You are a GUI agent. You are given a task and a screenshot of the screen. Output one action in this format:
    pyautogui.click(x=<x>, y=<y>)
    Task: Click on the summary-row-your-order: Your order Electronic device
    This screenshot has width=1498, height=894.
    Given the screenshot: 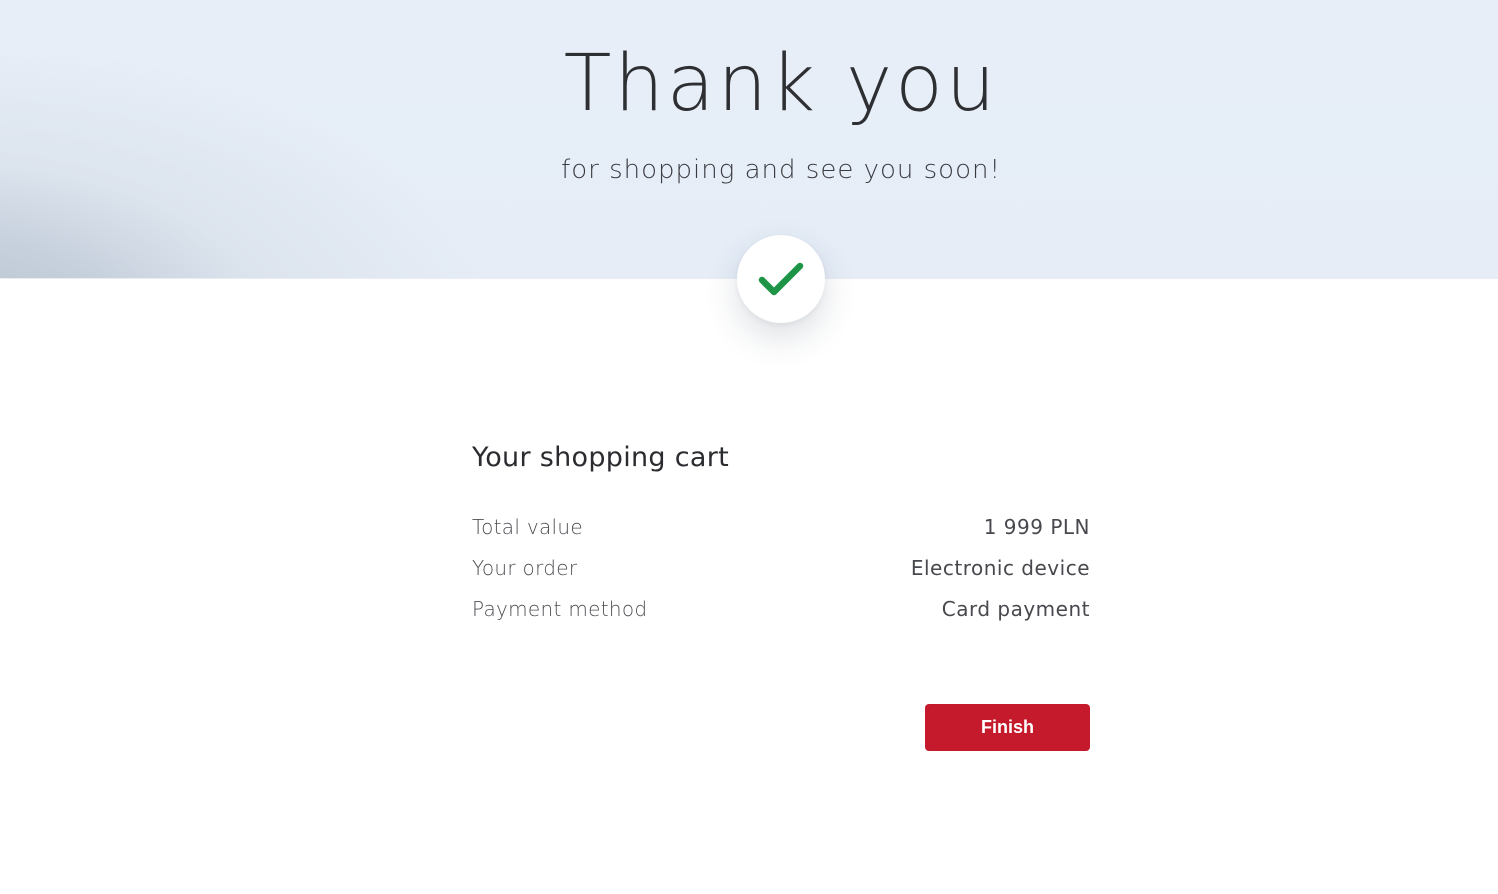 What is the action you would take?
    pyautogui.click(x=781, y=567)
    